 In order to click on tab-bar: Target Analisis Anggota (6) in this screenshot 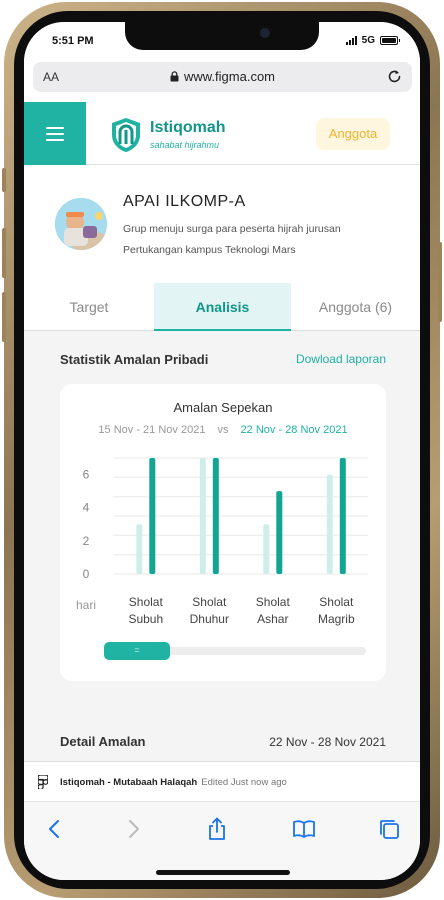, I will do `click(222, 307)`.